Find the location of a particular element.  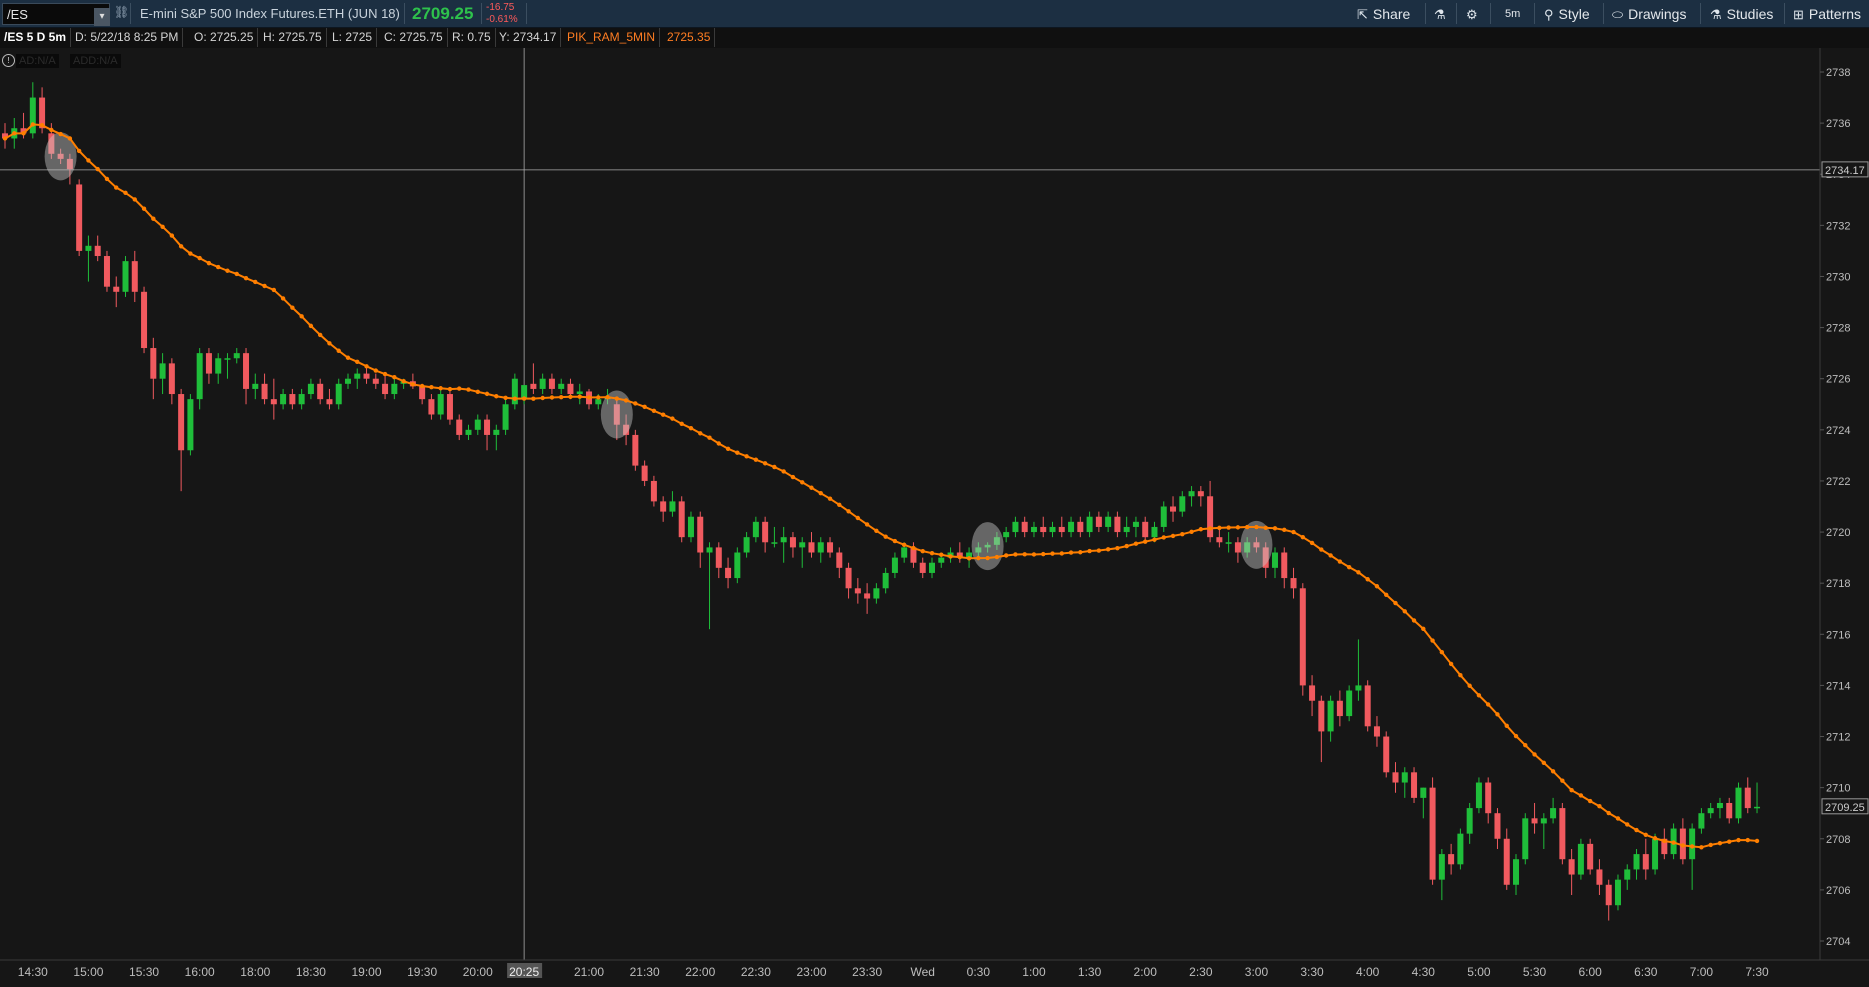

interval-button: 5m is located at coordinates (1512, 14).